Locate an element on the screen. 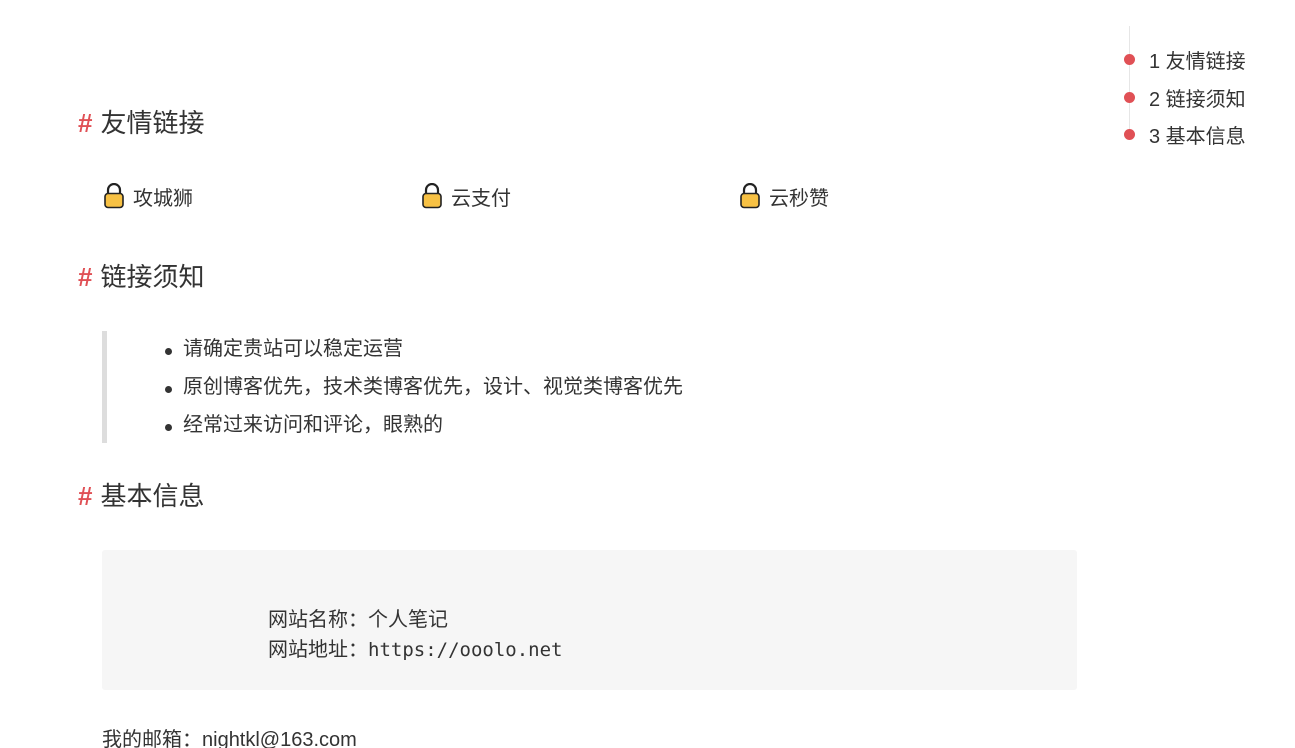 This screenshot has width=1295, height=748. friend-link-yunmiaozan: 云秒赞 is located at coordinates (784, 196).